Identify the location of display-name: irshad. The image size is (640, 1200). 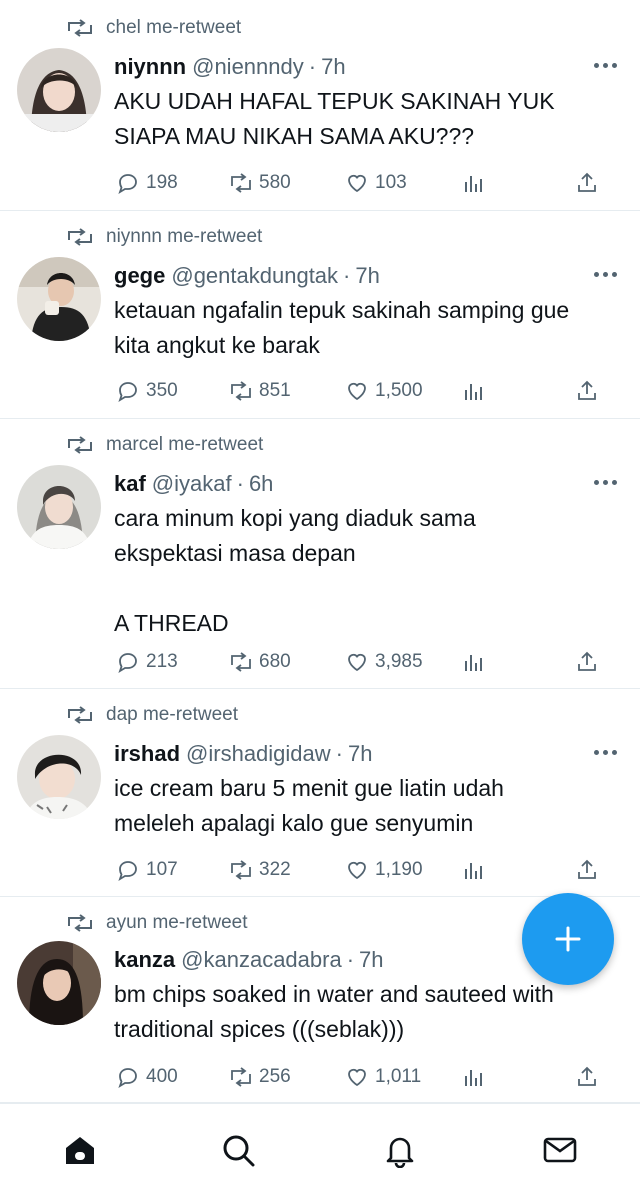
(147, 754).